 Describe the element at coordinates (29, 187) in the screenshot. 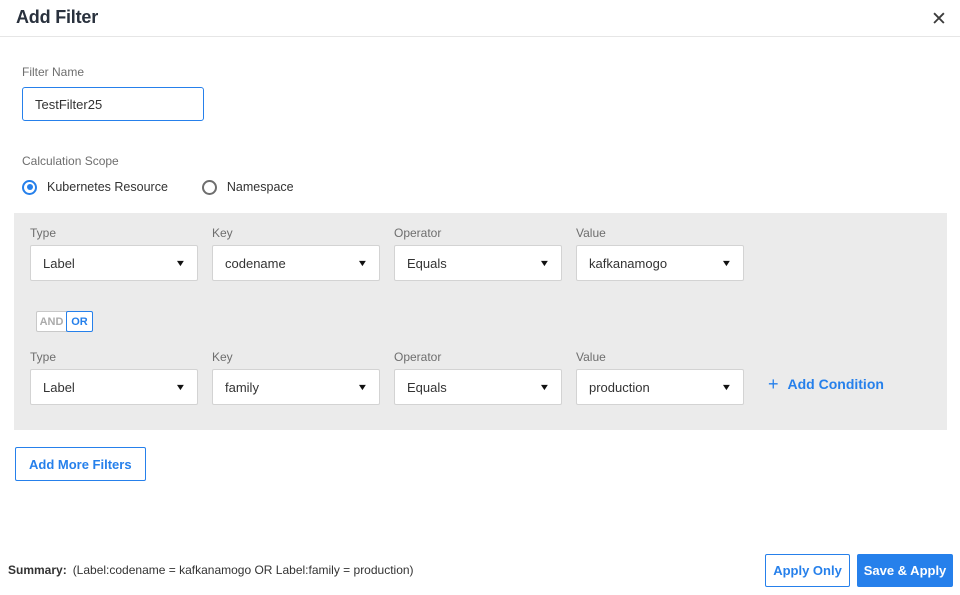

I see `radio-selected-icon` at that location.